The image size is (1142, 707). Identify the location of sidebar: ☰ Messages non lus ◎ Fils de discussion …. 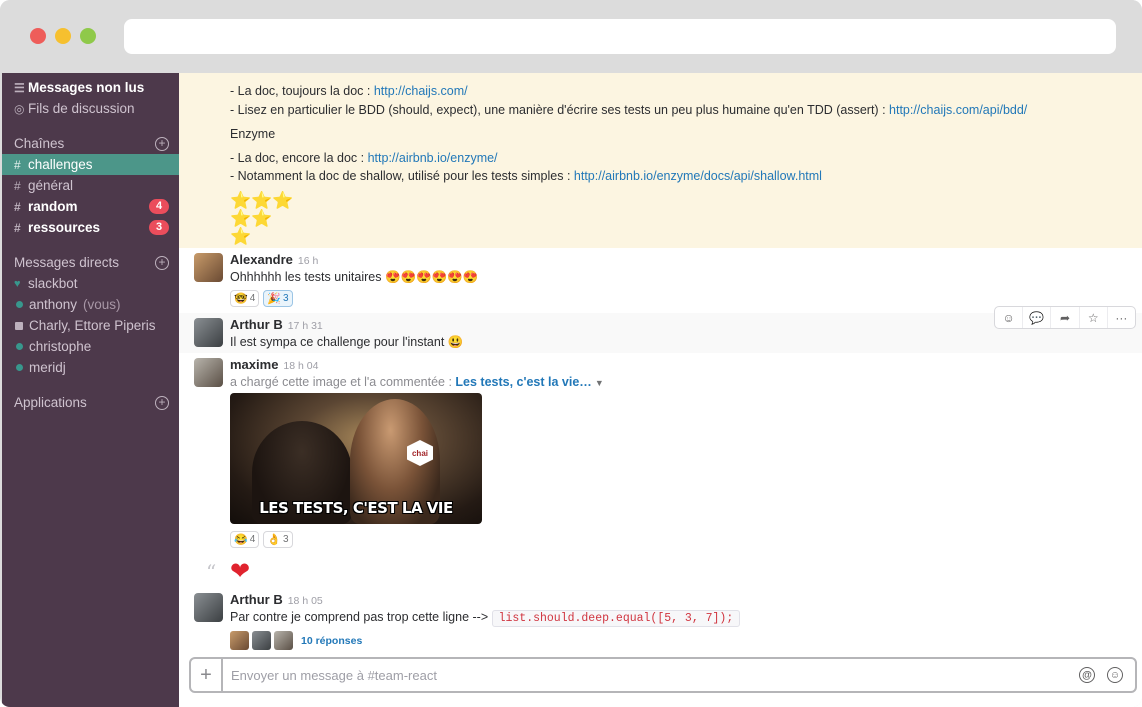
(90, 390).